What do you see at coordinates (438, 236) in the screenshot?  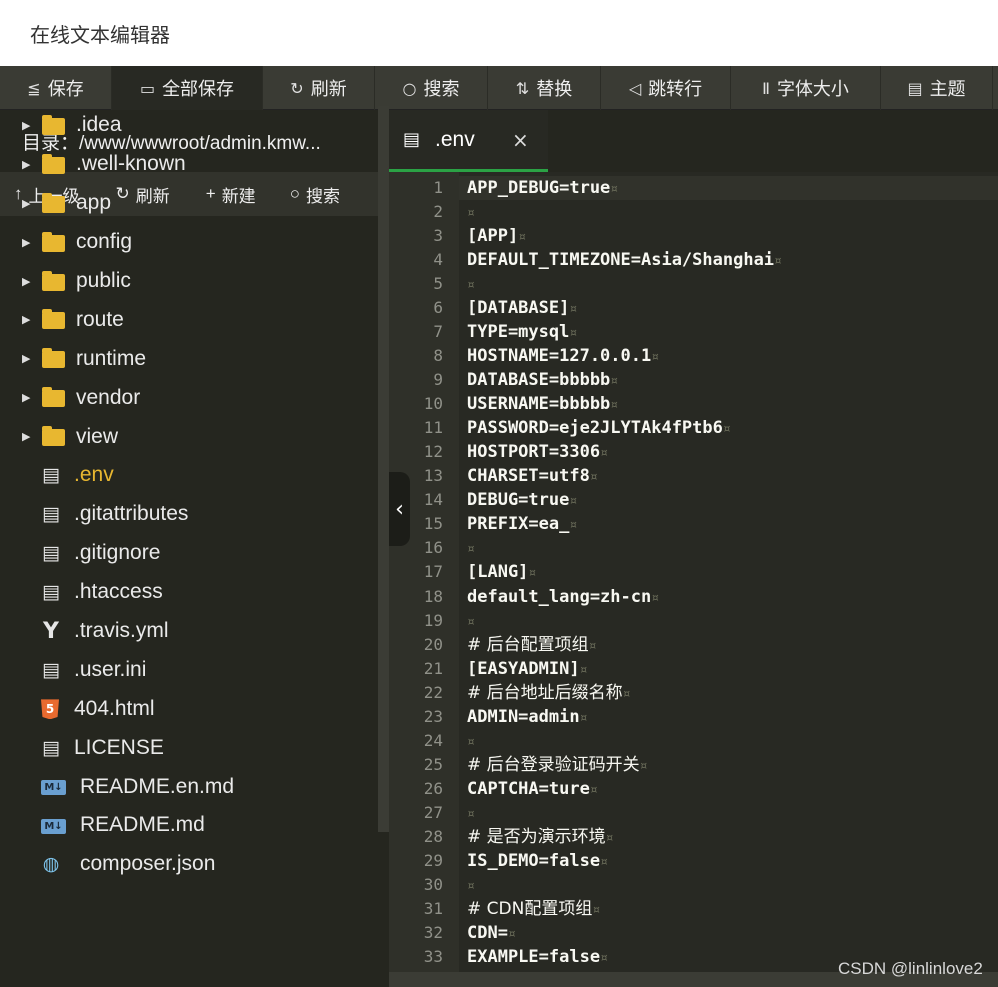 I see `line-number: 3` at bounding box center [438, 236].